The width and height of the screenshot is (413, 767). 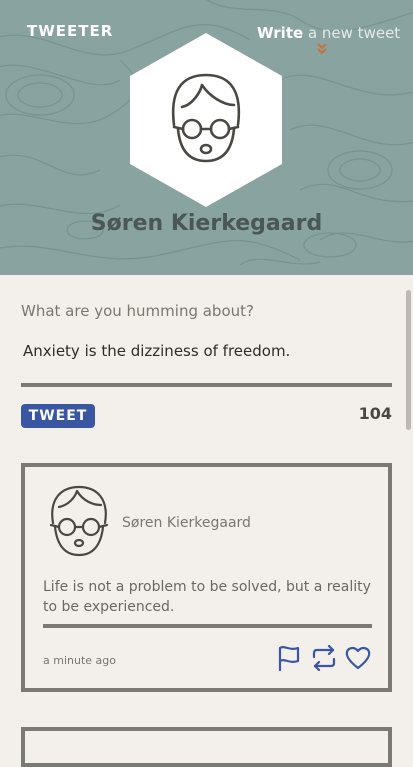 I want to click on tweet-author-avatar, so click(x=79, y=521).